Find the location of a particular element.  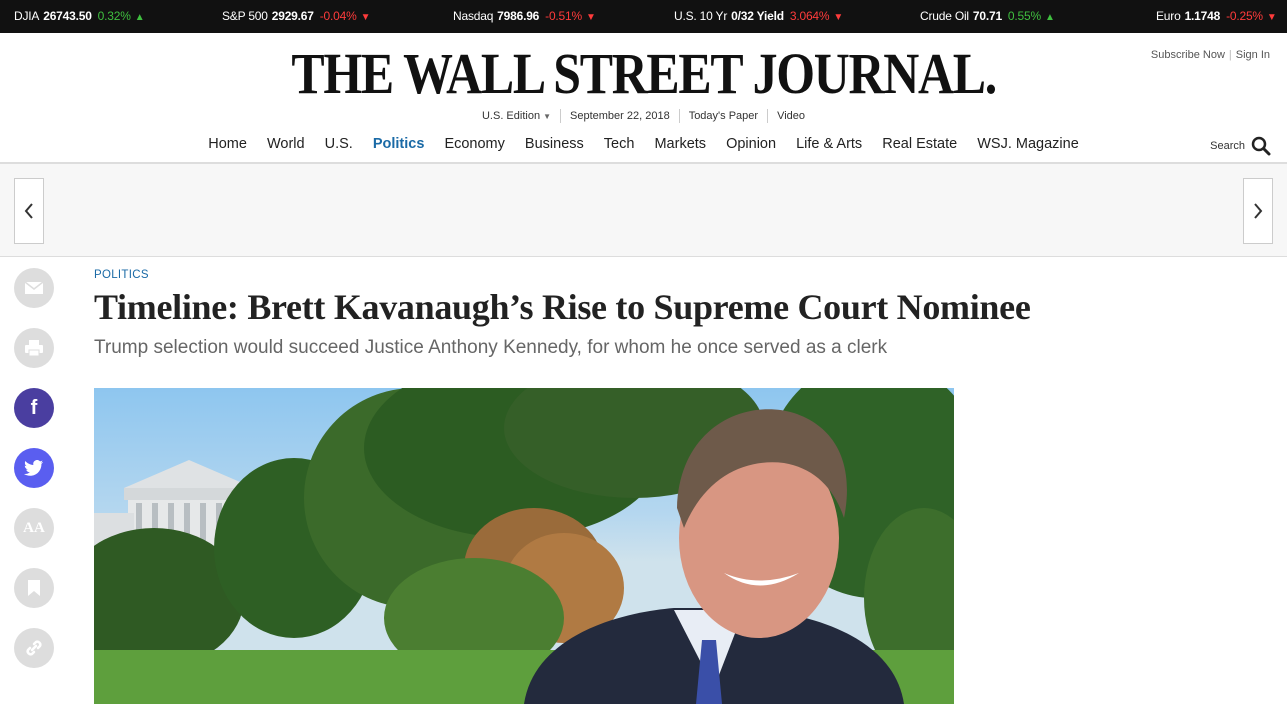

text-size-icon: AA is located at coordinates (34, 527).